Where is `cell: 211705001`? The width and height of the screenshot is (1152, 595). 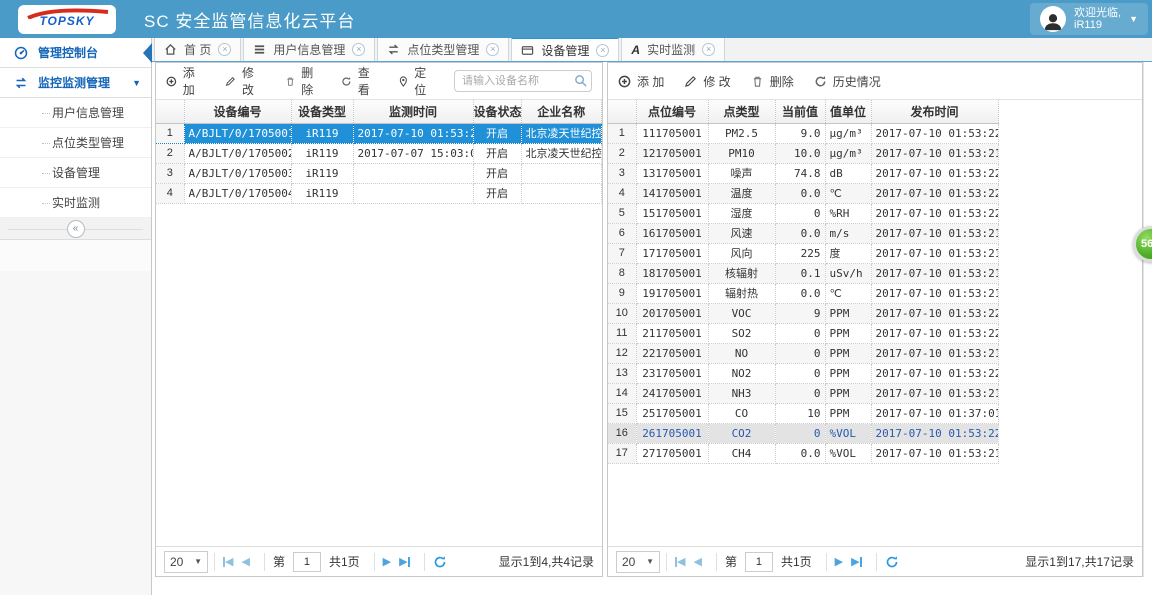 cell: 211705001 is located at coordinates (672, 333).